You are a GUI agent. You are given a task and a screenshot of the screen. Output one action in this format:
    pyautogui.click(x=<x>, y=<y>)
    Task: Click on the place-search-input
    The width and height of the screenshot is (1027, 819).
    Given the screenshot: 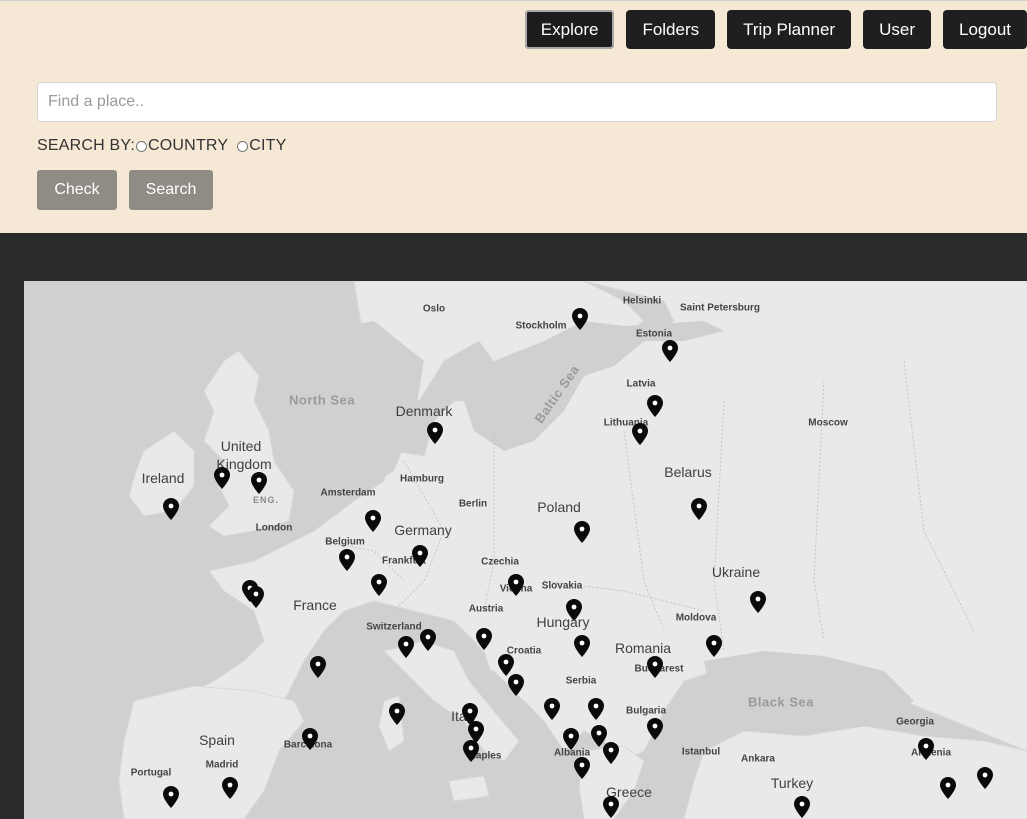 What is the action you would take?
    pyautogui.click(x=517, y=102)
    